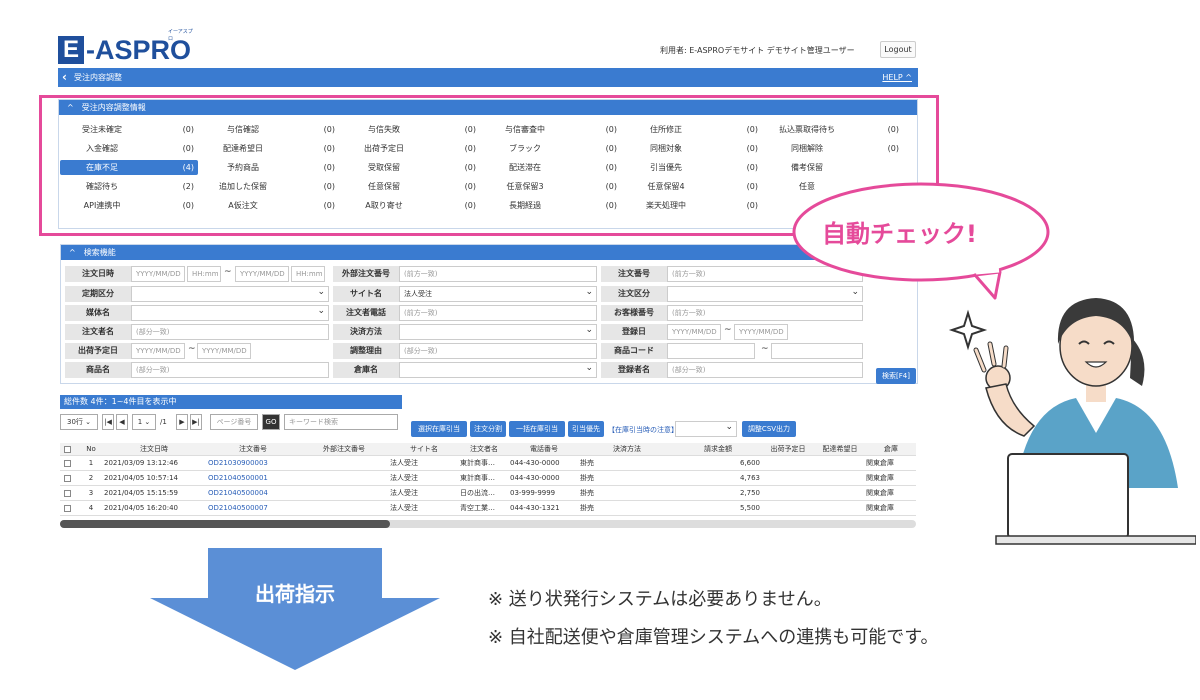  What do you see at coordinates (769, 429) in the screenshot?
I see `csv-export-button: 調整CSV出力` at bounding box center [769, 429].